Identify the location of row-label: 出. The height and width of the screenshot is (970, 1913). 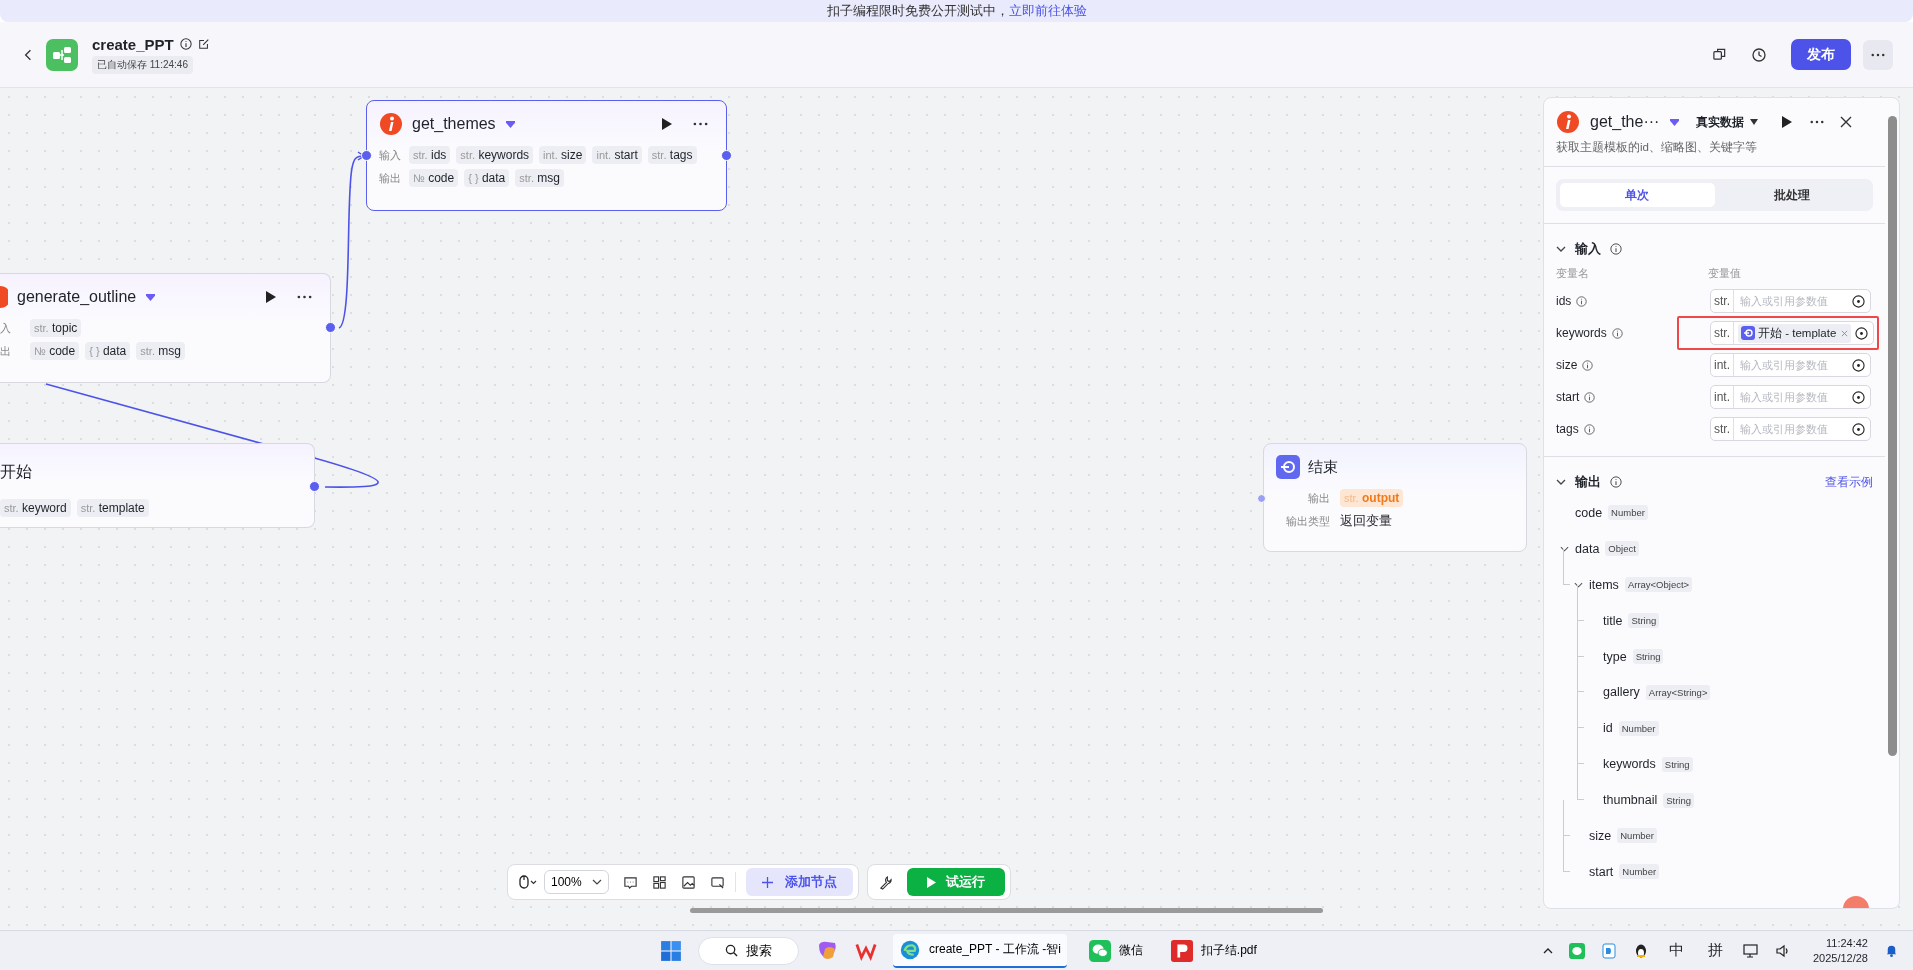
(6, 351).